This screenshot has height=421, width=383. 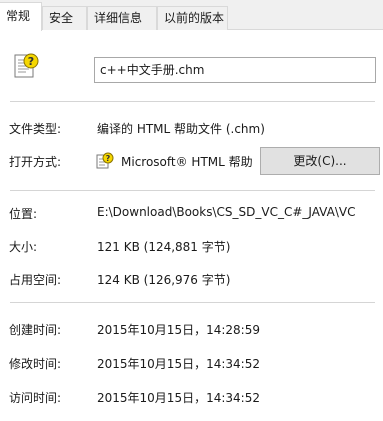 I want to click on tab-details: 详细信息, so click(x=122, y=18).